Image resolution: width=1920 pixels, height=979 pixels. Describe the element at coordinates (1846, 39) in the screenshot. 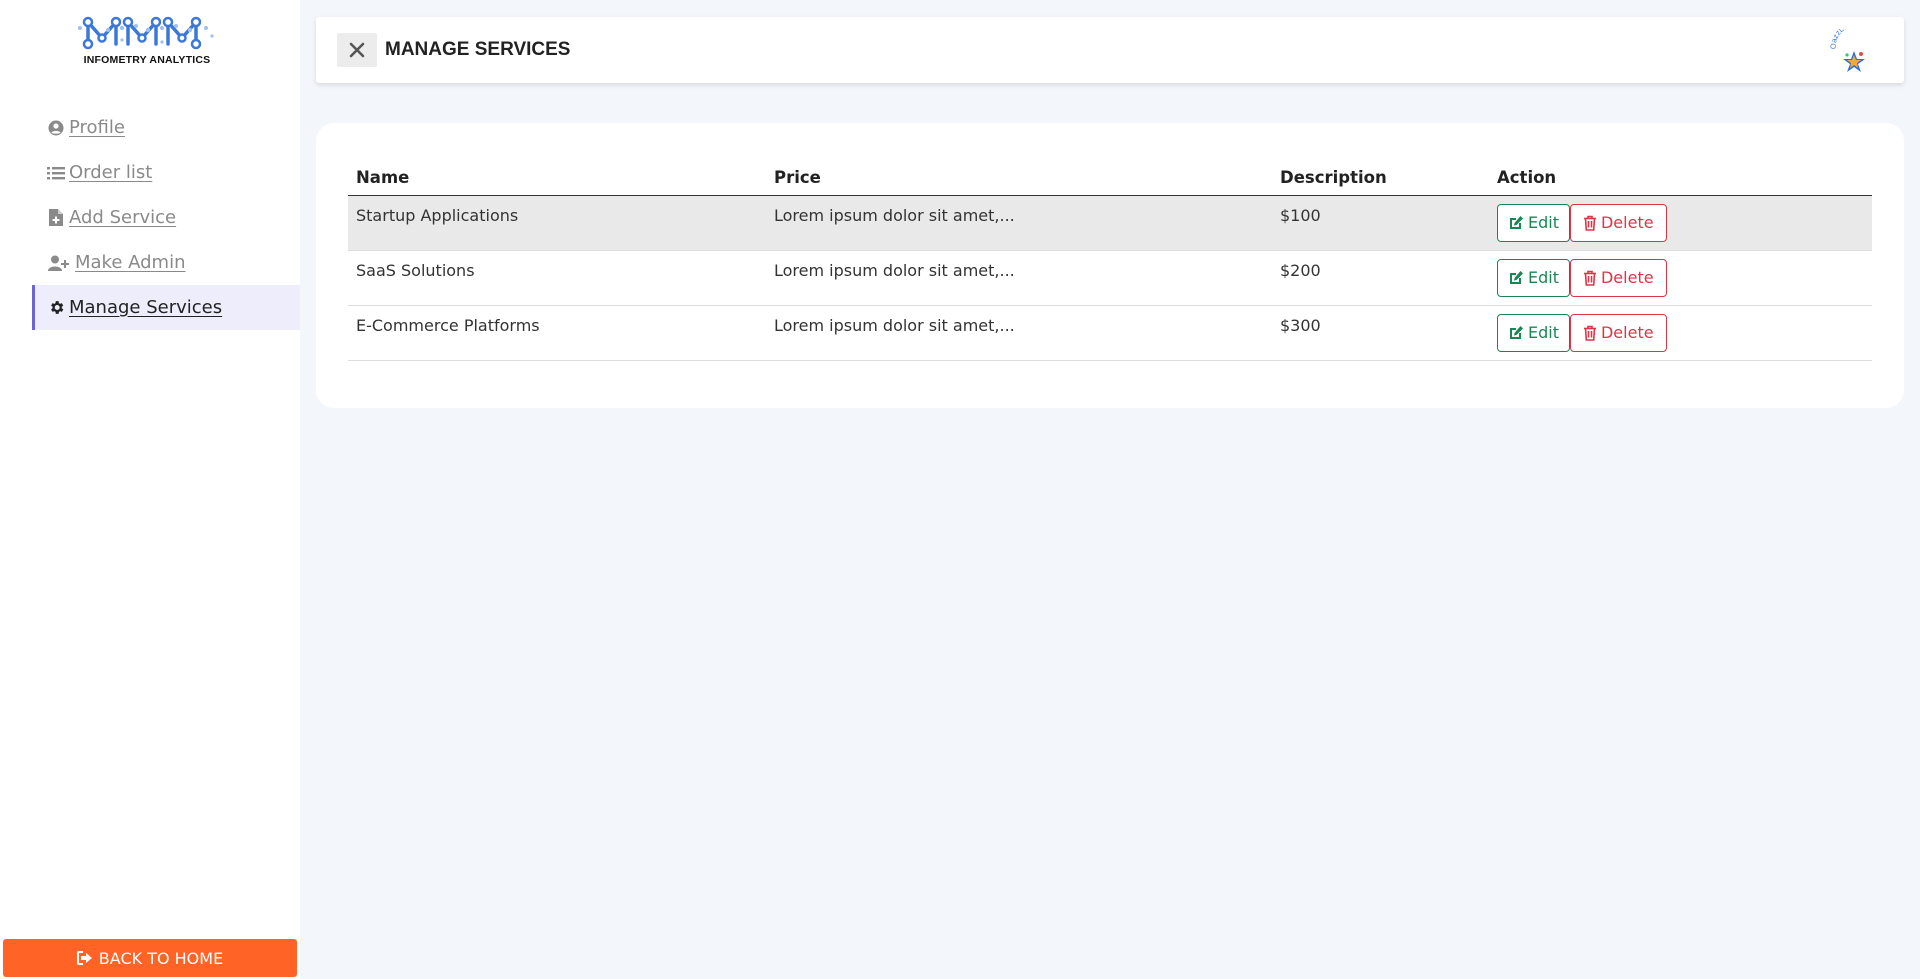

I see `svg-text: OazzLeo IT` at that location.